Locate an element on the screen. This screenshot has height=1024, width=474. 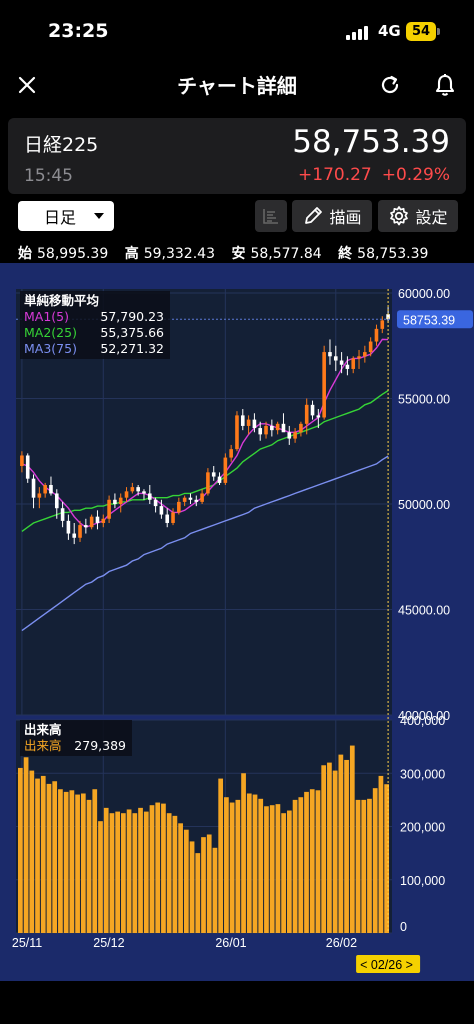
x-tick-label: 26/01 is located at coordinates (230, 943).